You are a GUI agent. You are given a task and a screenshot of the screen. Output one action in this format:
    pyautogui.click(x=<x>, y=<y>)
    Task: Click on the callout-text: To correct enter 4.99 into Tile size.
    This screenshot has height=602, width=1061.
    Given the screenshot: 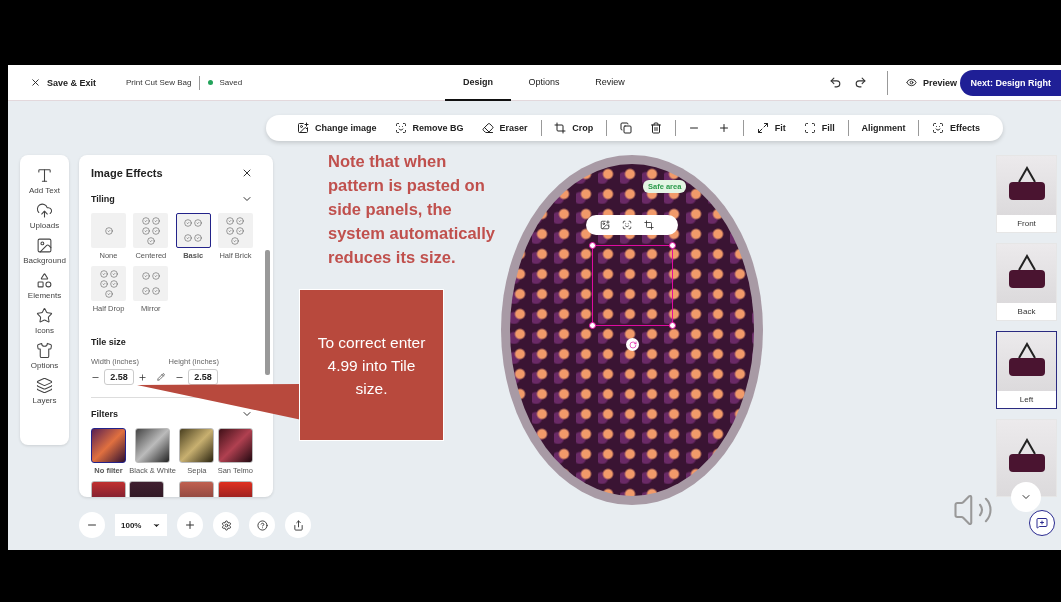 What is the action you would take?
    pyautogui.click(x=371, y=365)
    